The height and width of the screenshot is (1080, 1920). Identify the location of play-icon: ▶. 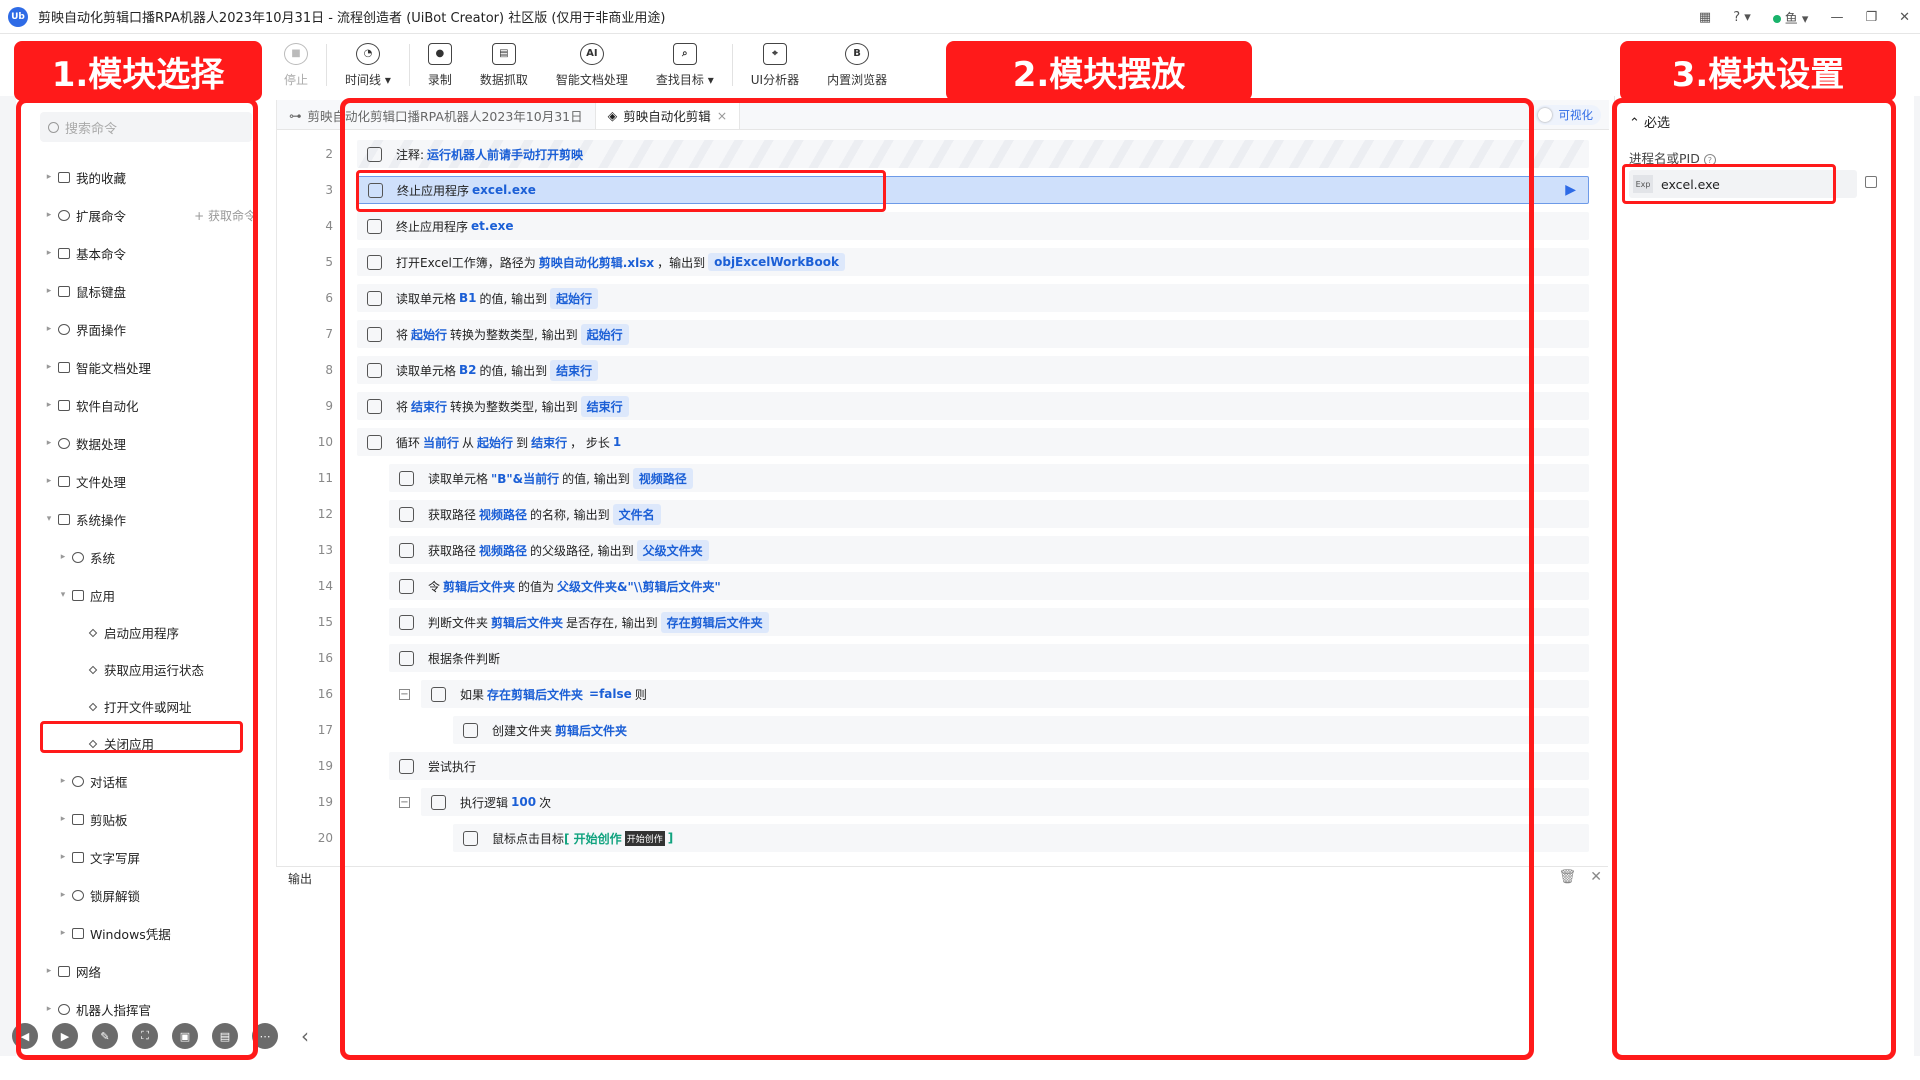
(65, 1036).